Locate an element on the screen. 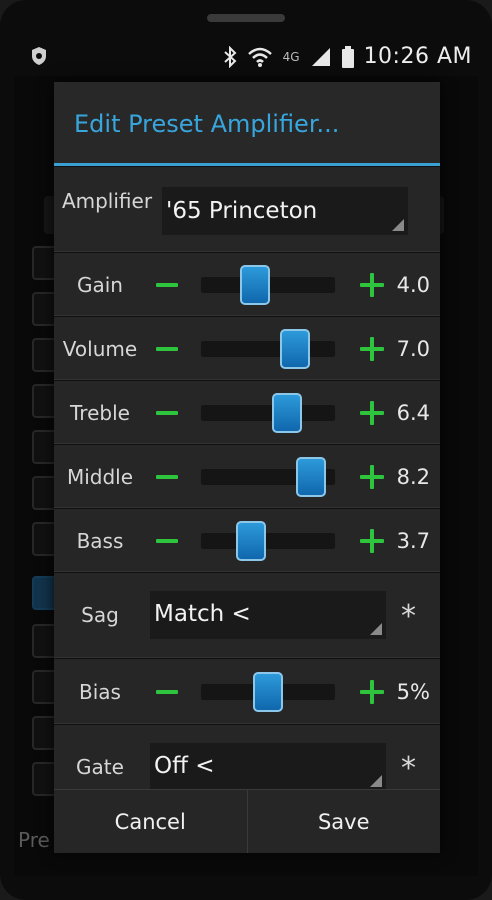 This screenshot has width=492, height=900. slider-row-middle: Middle 8.2 is located at coordinates (247, 476).